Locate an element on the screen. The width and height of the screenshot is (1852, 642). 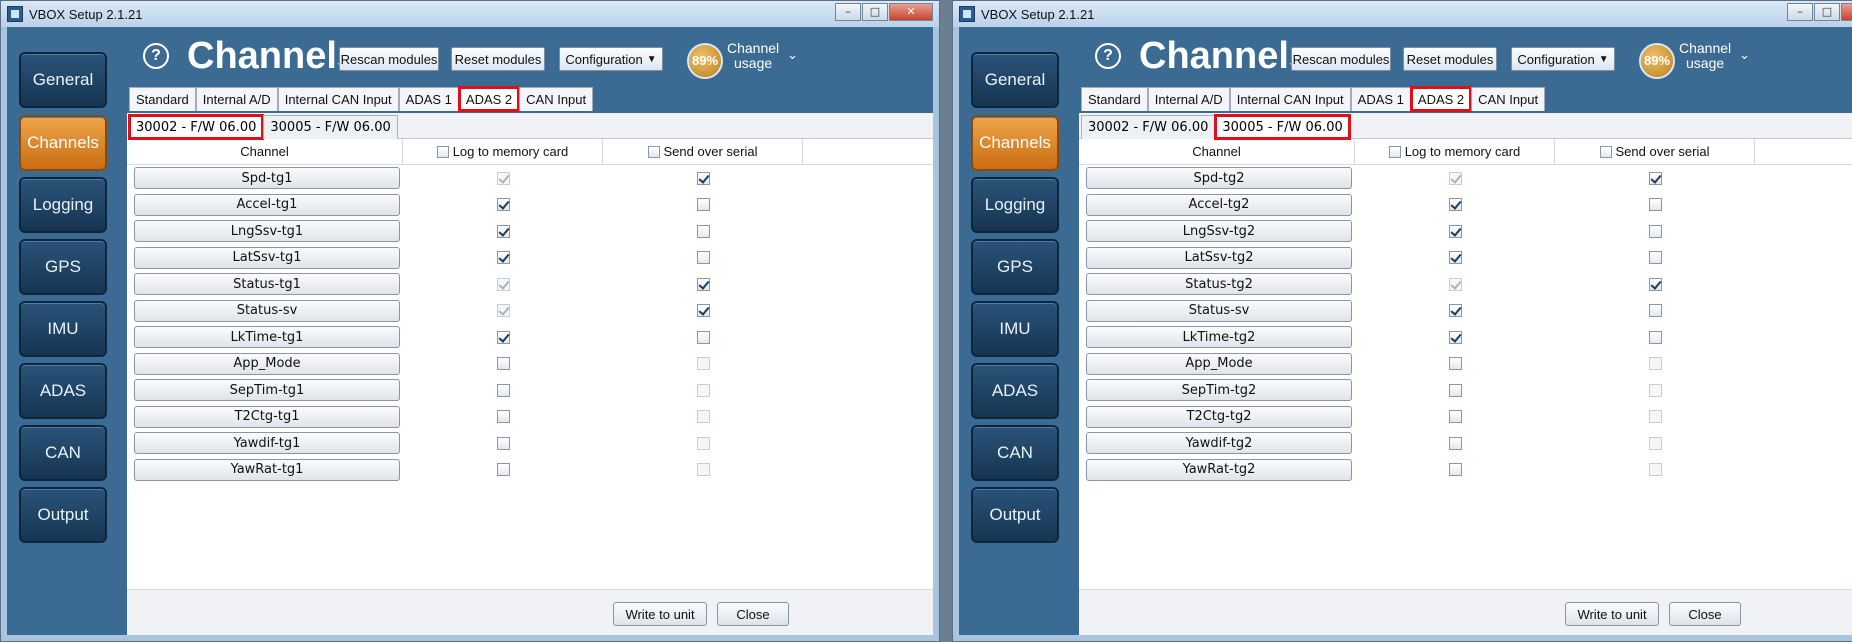
nav-can: CAN is located at coordinates (63, 453).